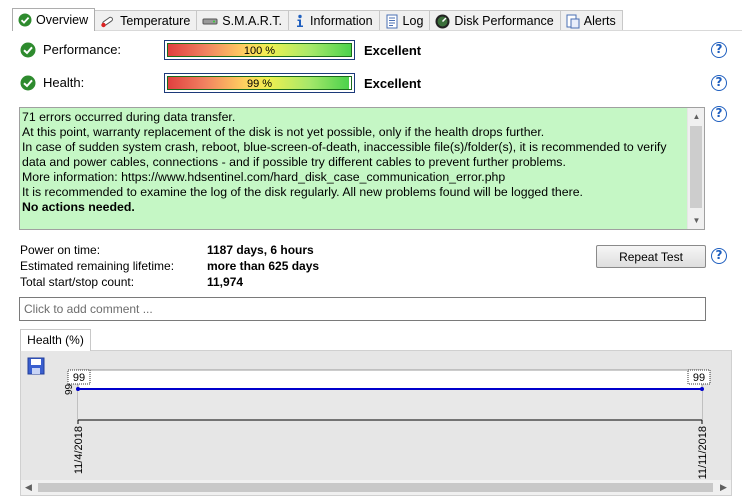  What do you see at coordinates (413, 21) in the screenshot?
I see `tab-label: Log` at bounding box center [413, 21].